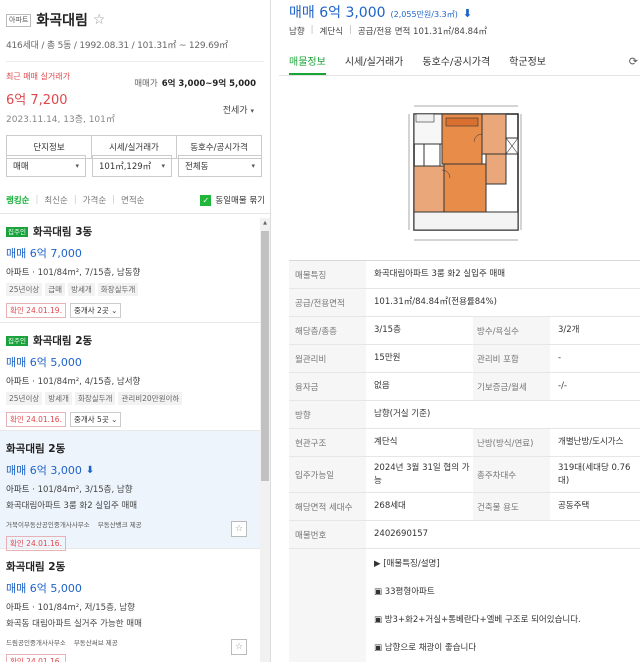  What do you see at coordinates (464, 359) in the screenshot?
I see `info-row: 월관리비 15만원 관리비 포함 -` at bounding box center [464, 359].